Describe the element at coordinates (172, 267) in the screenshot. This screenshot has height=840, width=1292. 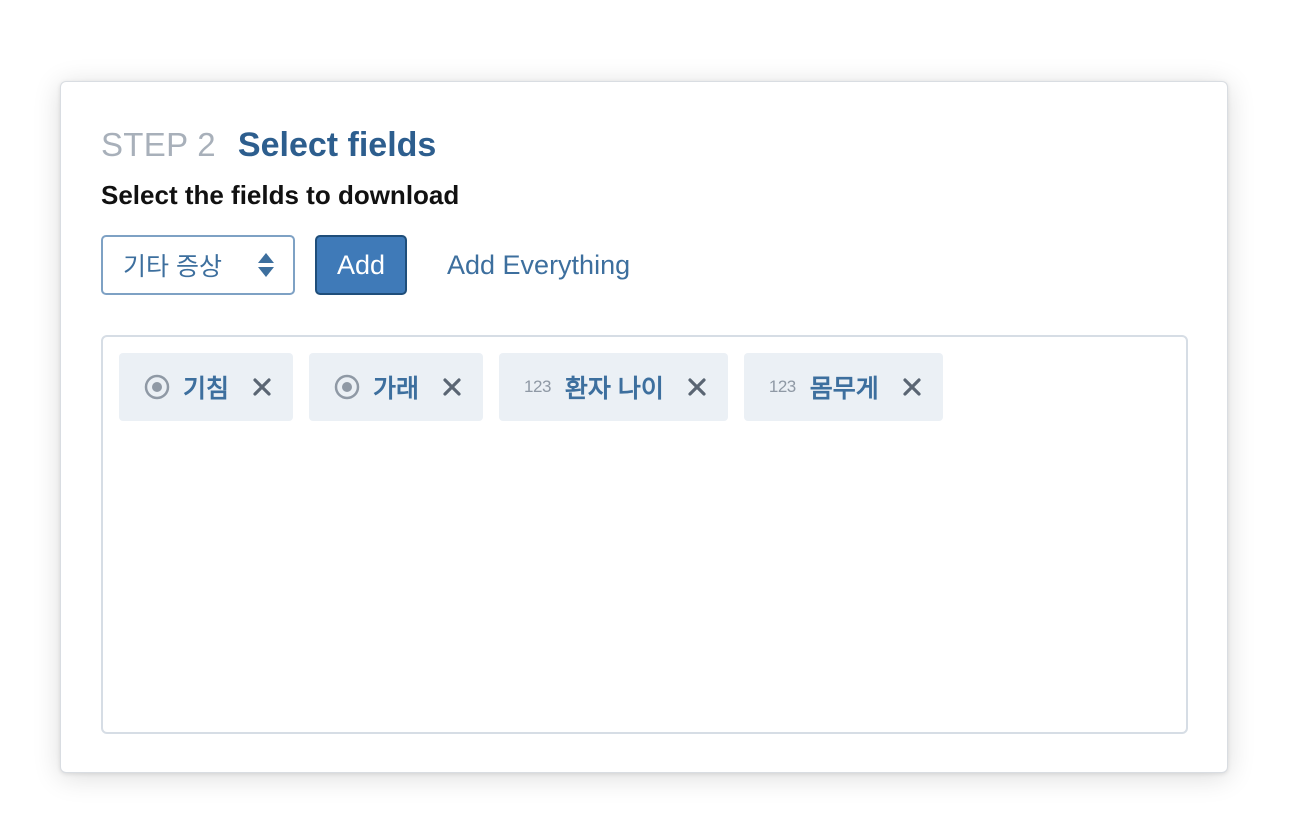
I see `field-select-value: 기타 증상` at that location.